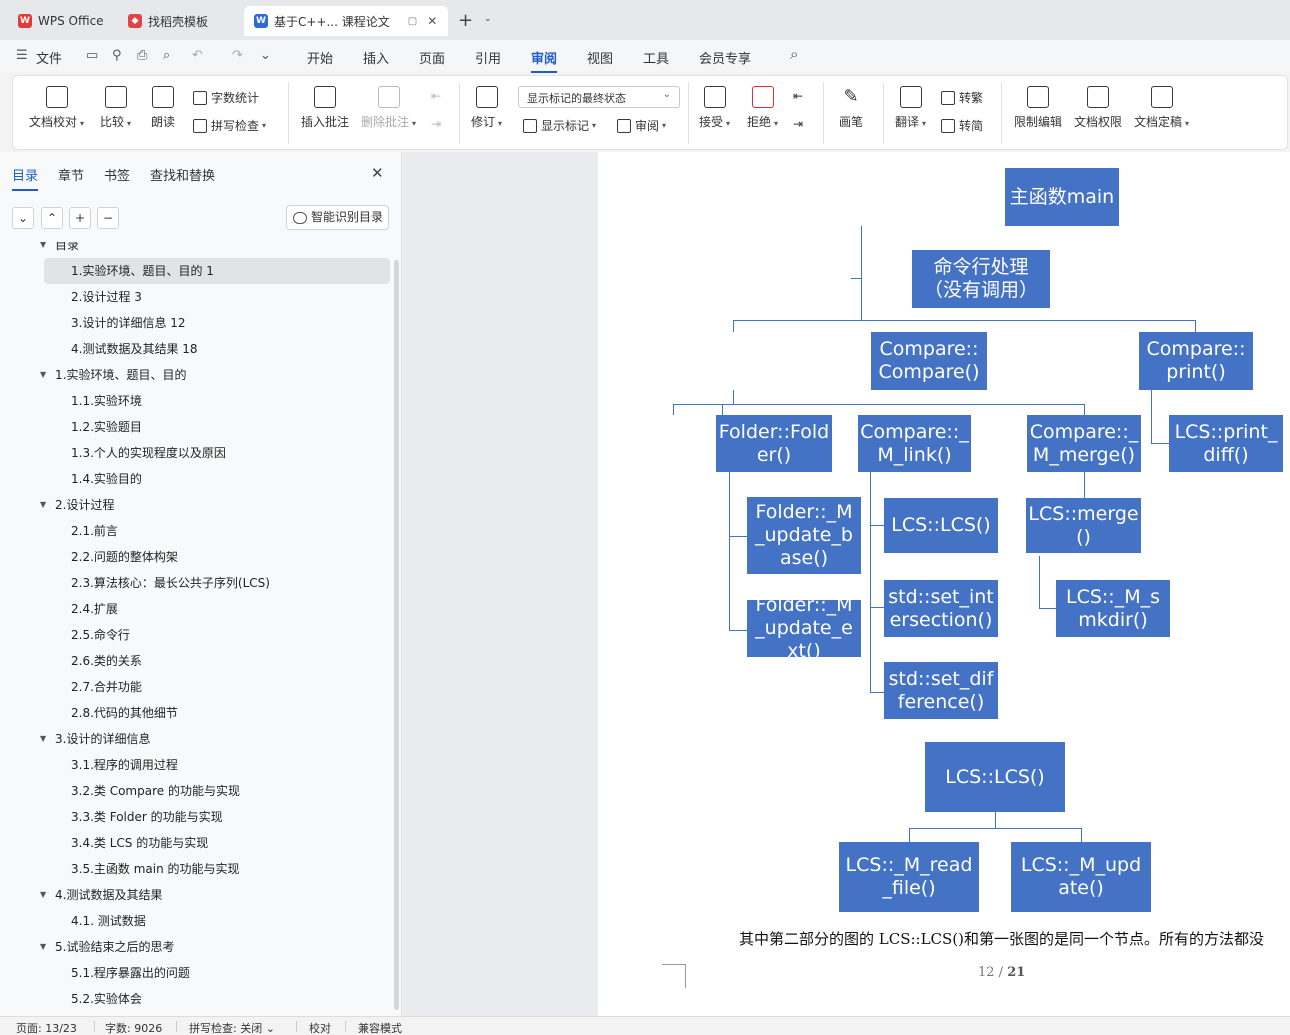 The width and height of the screenshot is (1290, 1035). I want to click on toc-item: ▼ 目录, so click(213, 250).